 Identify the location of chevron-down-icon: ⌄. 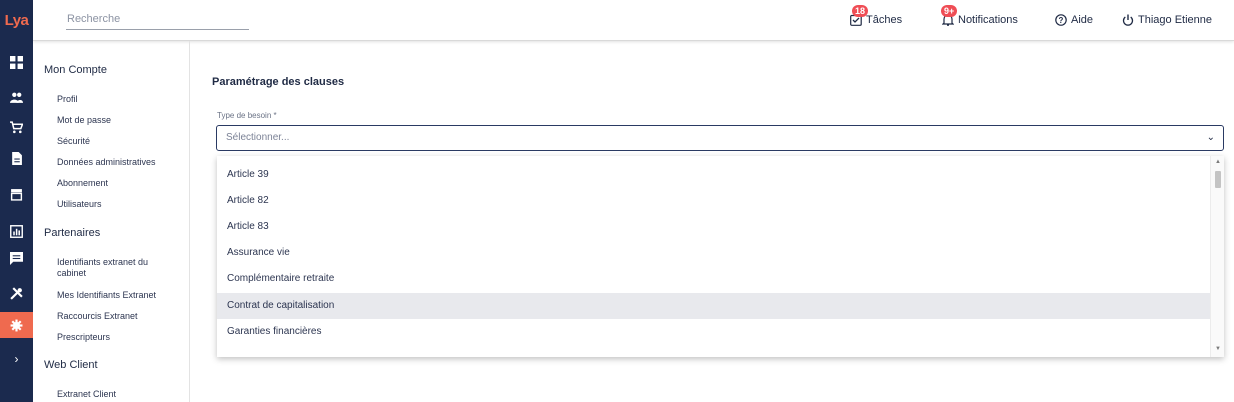
(1210, 137).